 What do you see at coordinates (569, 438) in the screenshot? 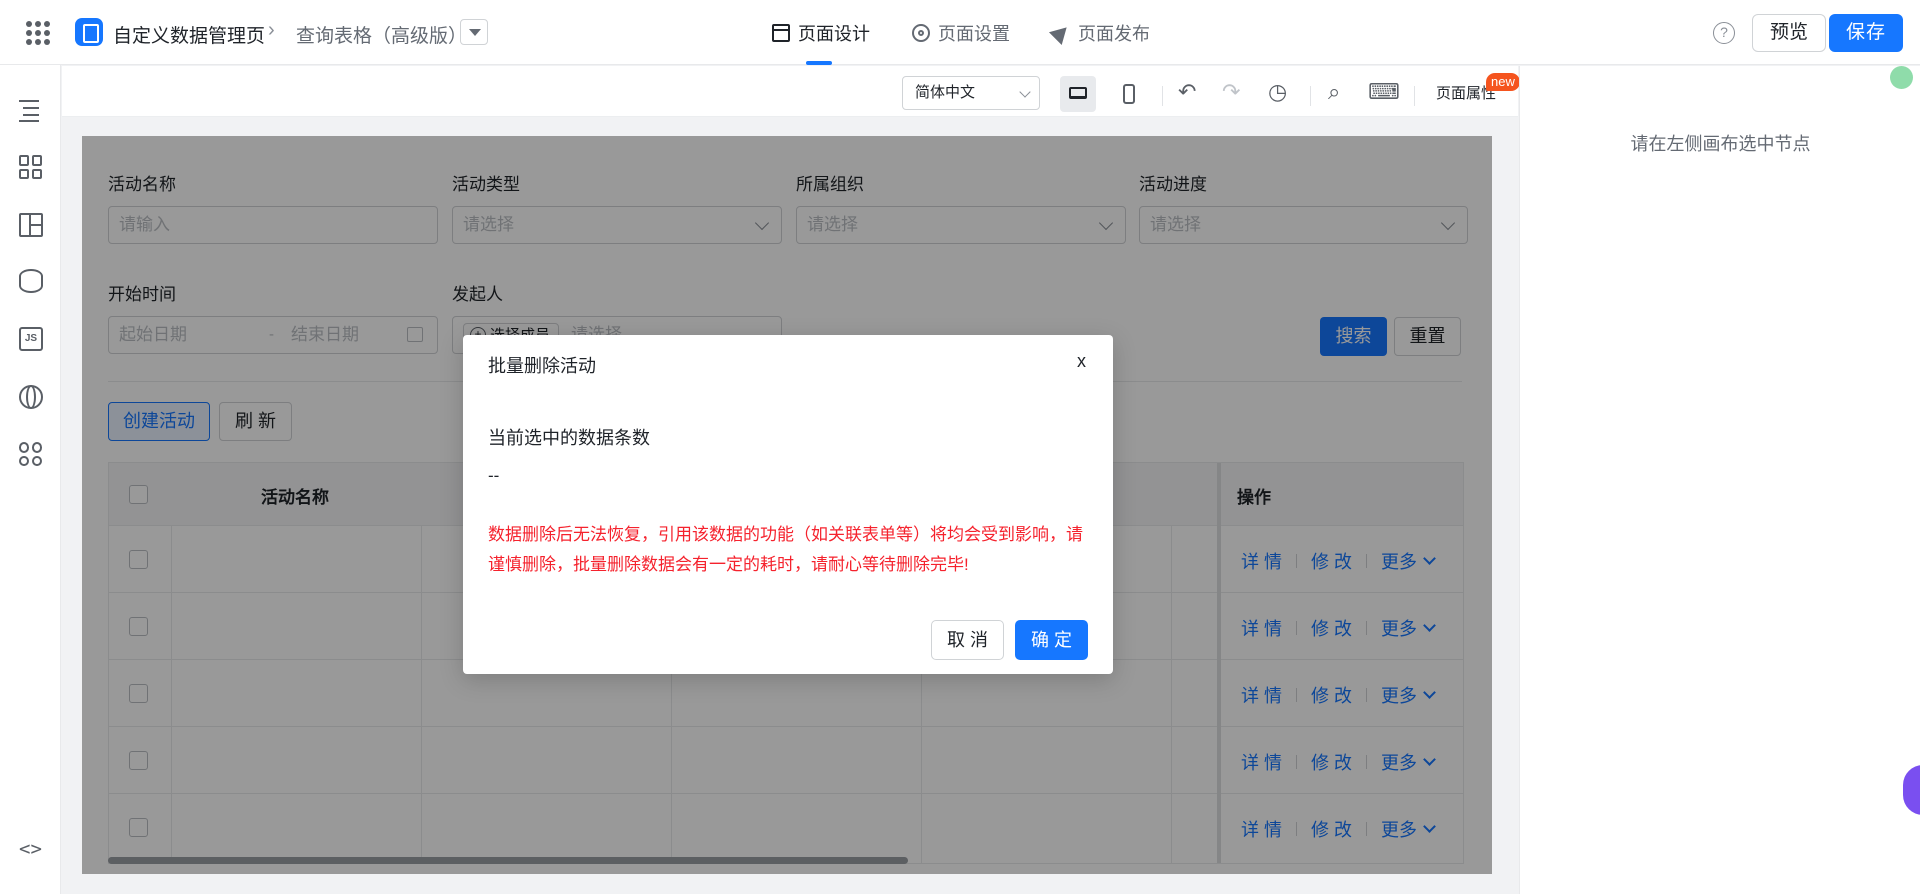
I see `selected-count-label: 当前选中的数据条数` at bounding box center [569, 438].